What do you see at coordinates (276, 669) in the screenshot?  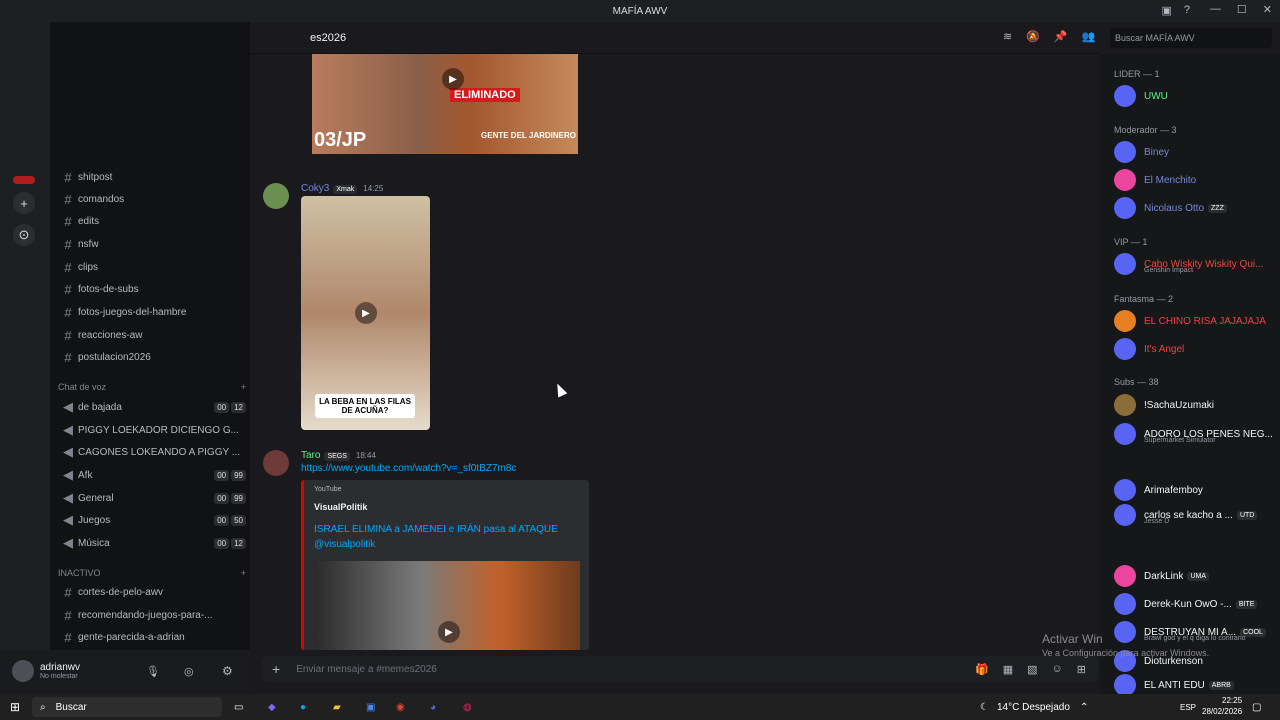 I see `add-attachment-icon: +` at bounding box center [276, 669].